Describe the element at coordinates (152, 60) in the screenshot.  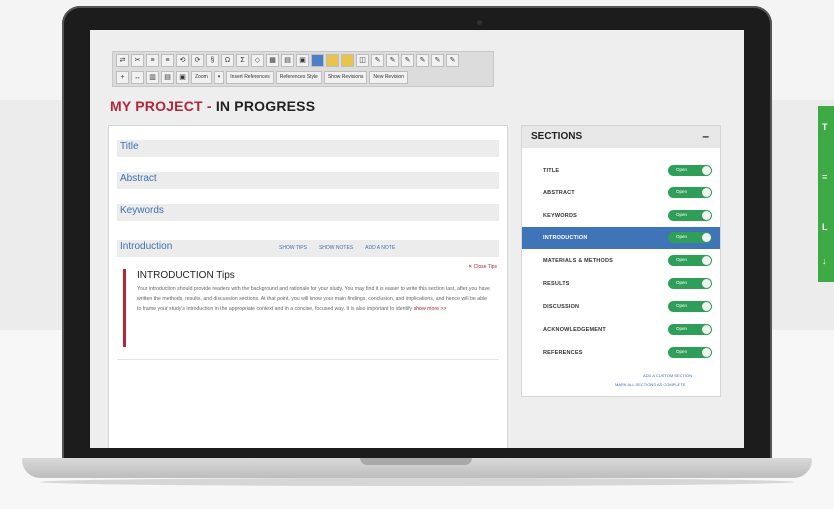
I see `list-icon: ≡` at that location.